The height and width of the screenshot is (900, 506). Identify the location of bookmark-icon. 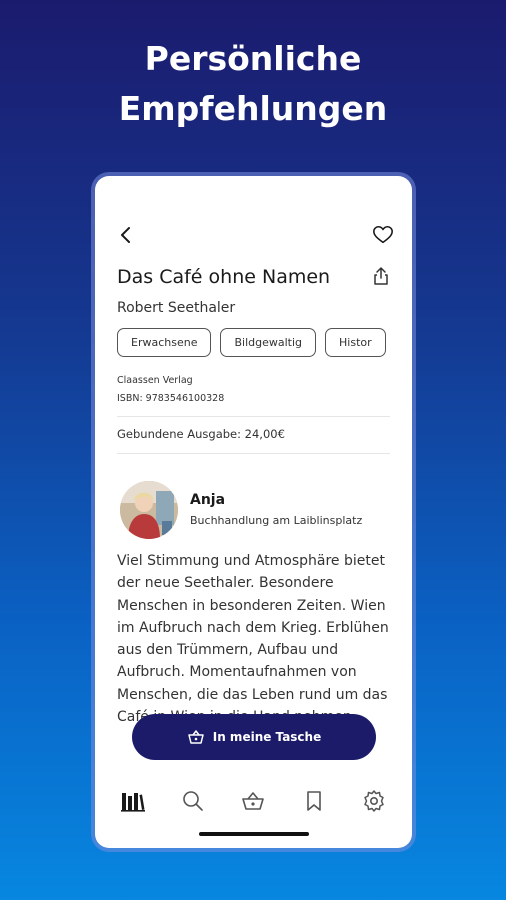
(313, 801).